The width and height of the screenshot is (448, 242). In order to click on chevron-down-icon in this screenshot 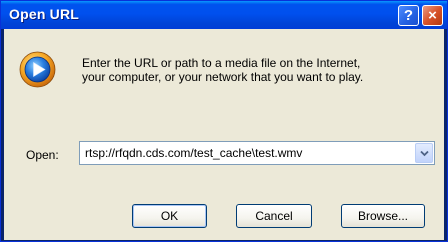, I will do `click(424, 153)`.